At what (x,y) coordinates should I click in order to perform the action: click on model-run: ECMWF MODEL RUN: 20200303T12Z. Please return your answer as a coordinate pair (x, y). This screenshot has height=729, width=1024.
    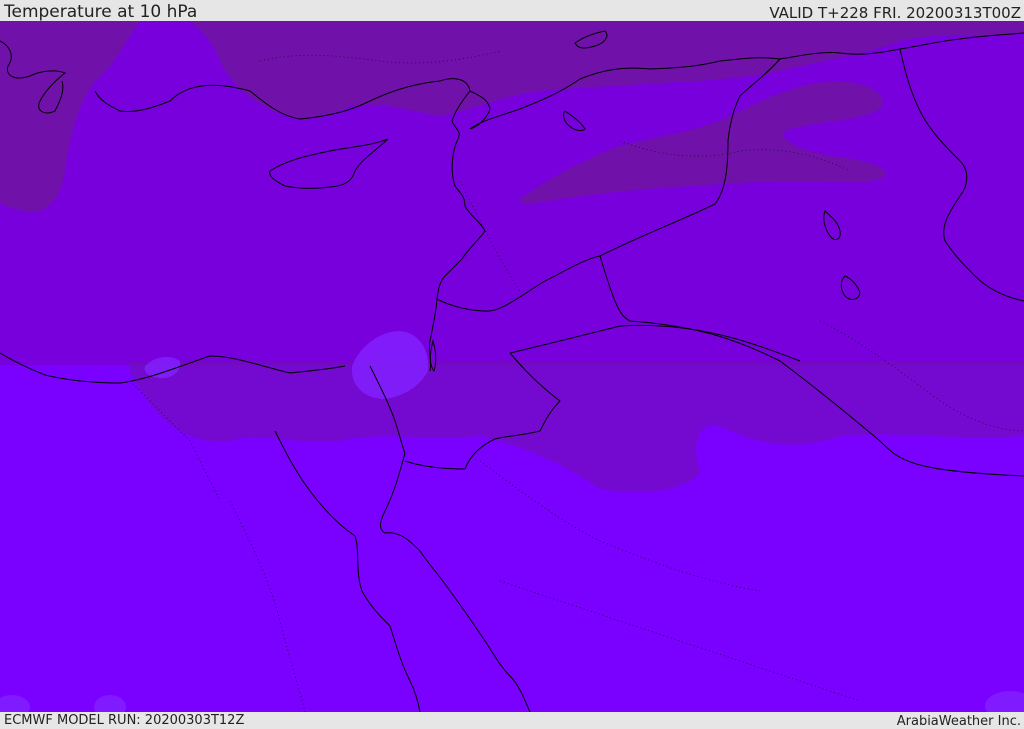
    Looking at the image, I should click on (124, 720).